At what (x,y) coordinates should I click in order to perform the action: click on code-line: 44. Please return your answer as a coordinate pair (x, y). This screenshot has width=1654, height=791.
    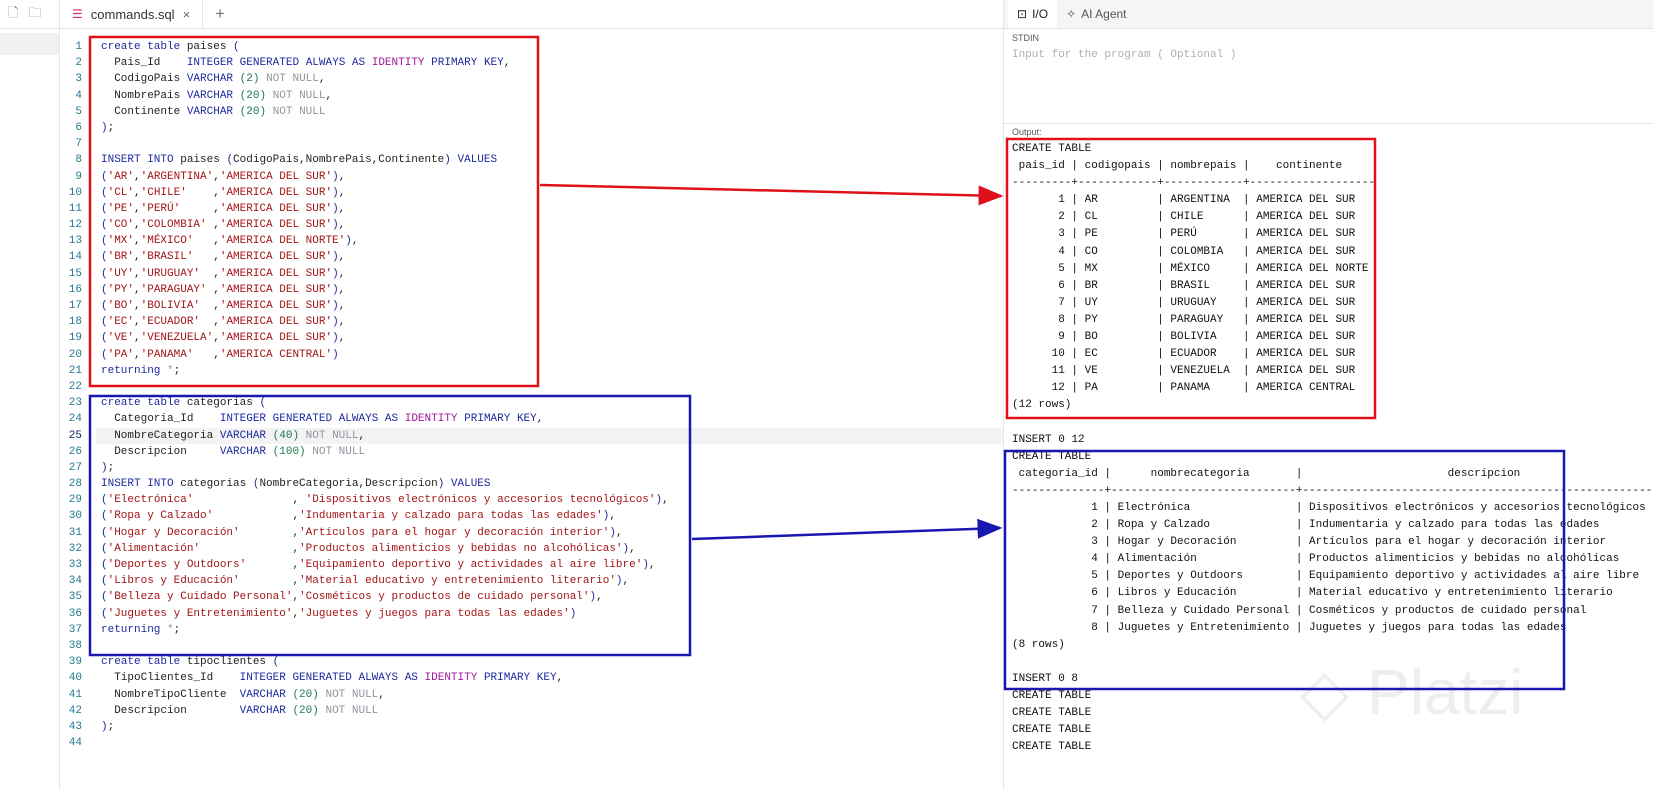
    Looking at the image, I should click on (531, 743).